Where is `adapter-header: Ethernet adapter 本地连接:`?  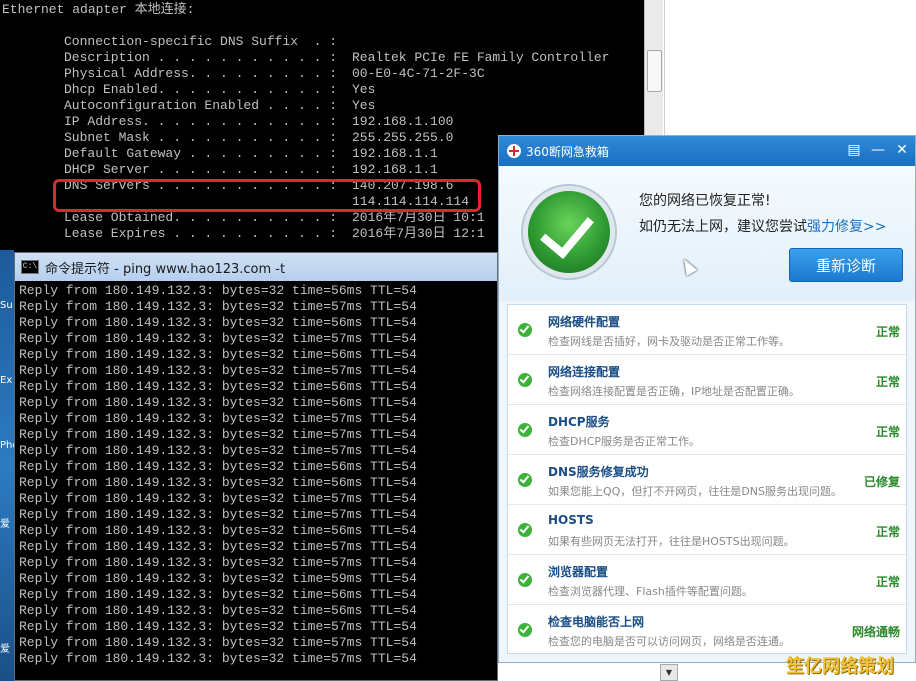
adapter-header: Ethernet adapter 本地连接: is located at coordinates (98, 9).